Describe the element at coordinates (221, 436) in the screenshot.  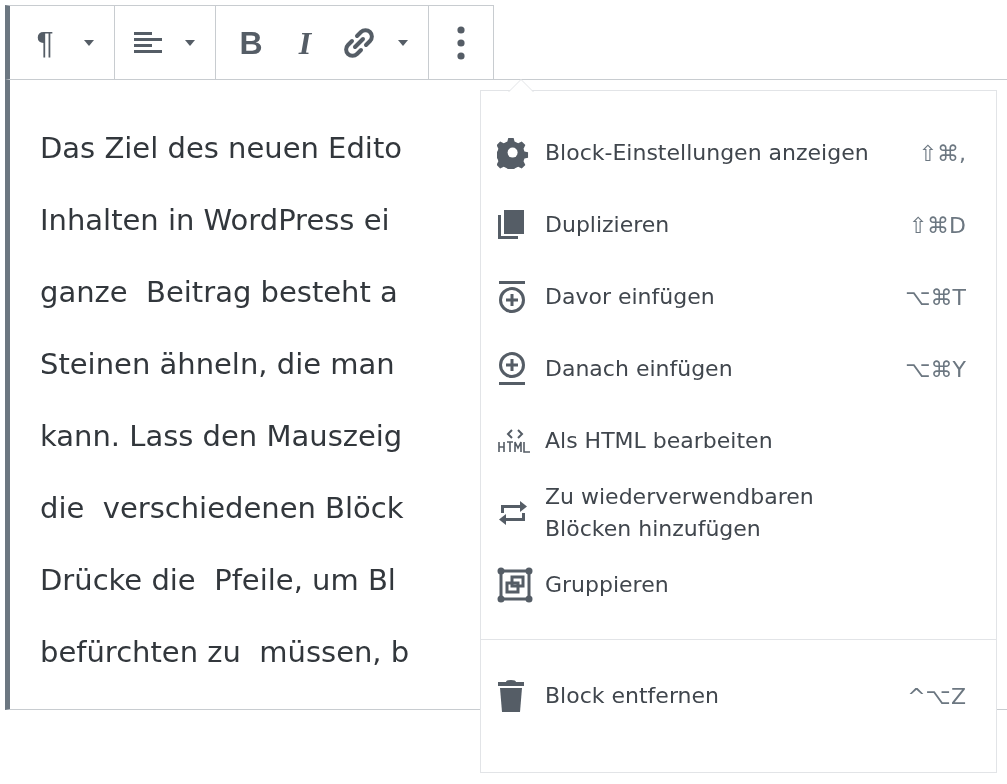
I see `paragraph-line: kann. Lass den Mauszeig` at that location.